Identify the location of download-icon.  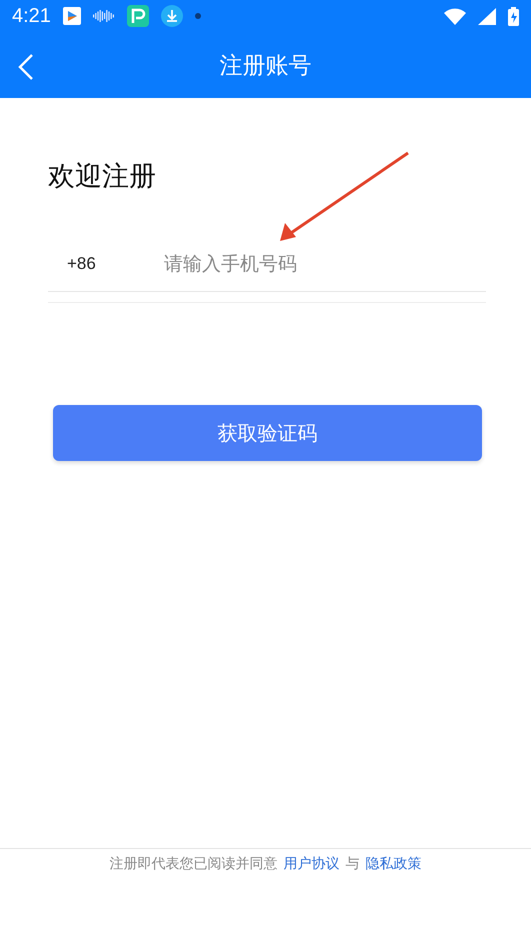
(171, 16).